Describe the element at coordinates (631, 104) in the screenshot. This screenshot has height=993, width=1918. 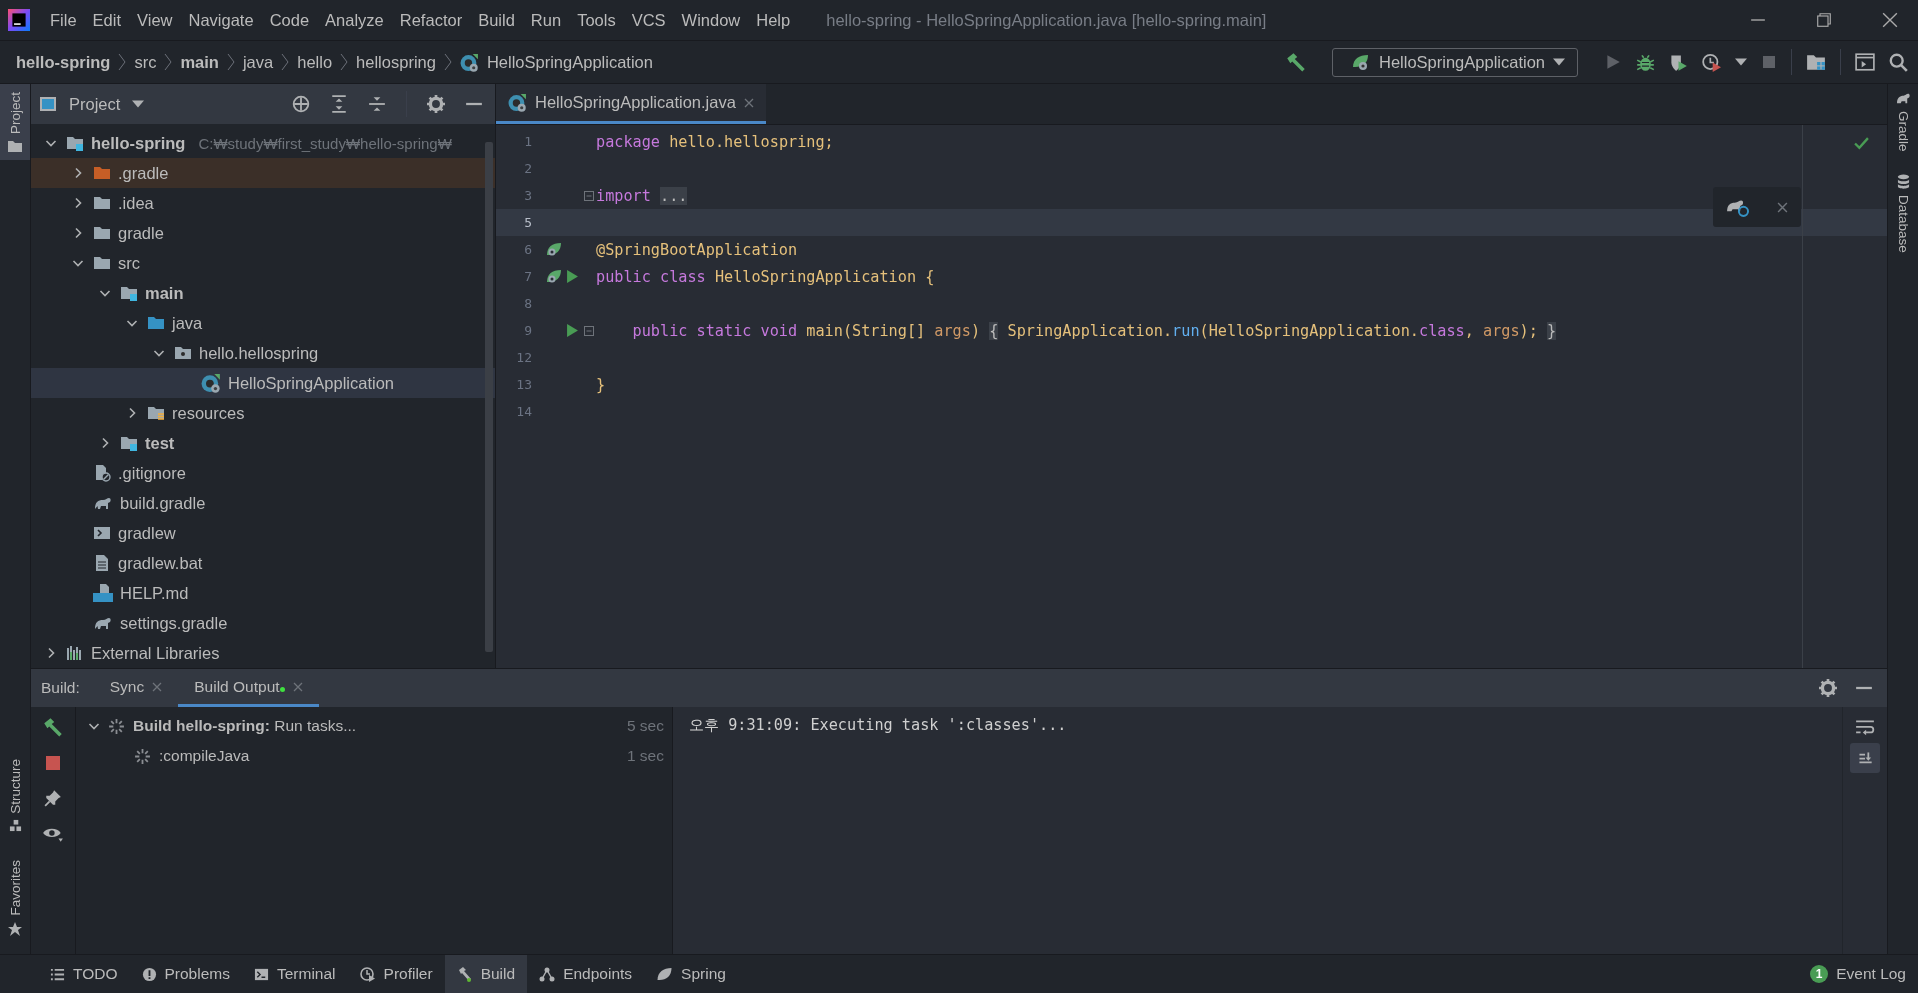
I see `editor-tab: HelloSpringApplication.java` at that location.